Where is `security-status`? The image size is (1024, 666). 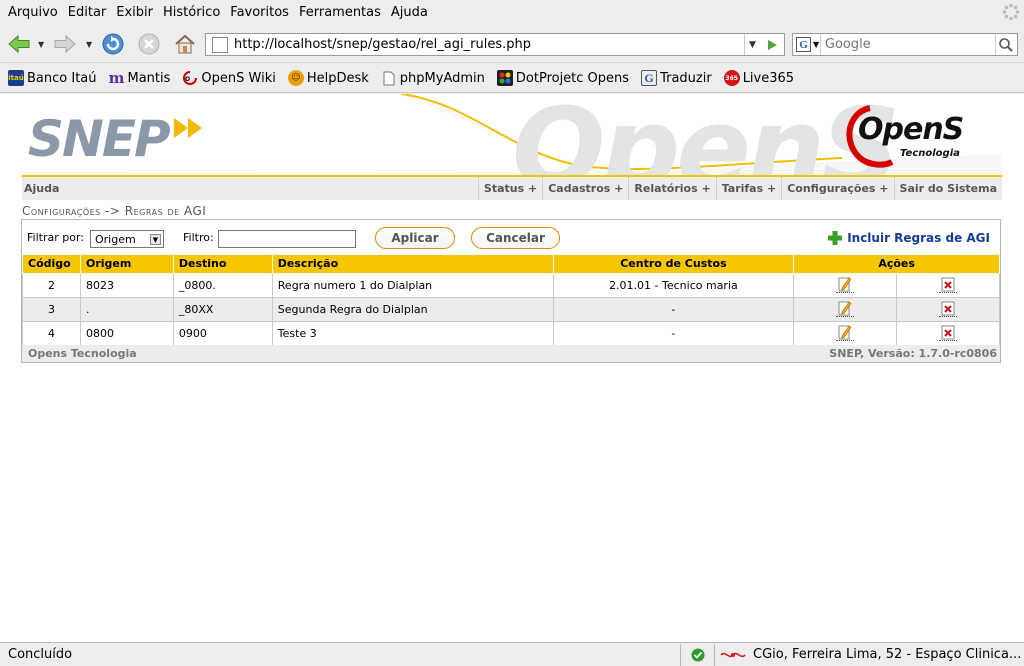
security-status is located at coordinates (697, 654).